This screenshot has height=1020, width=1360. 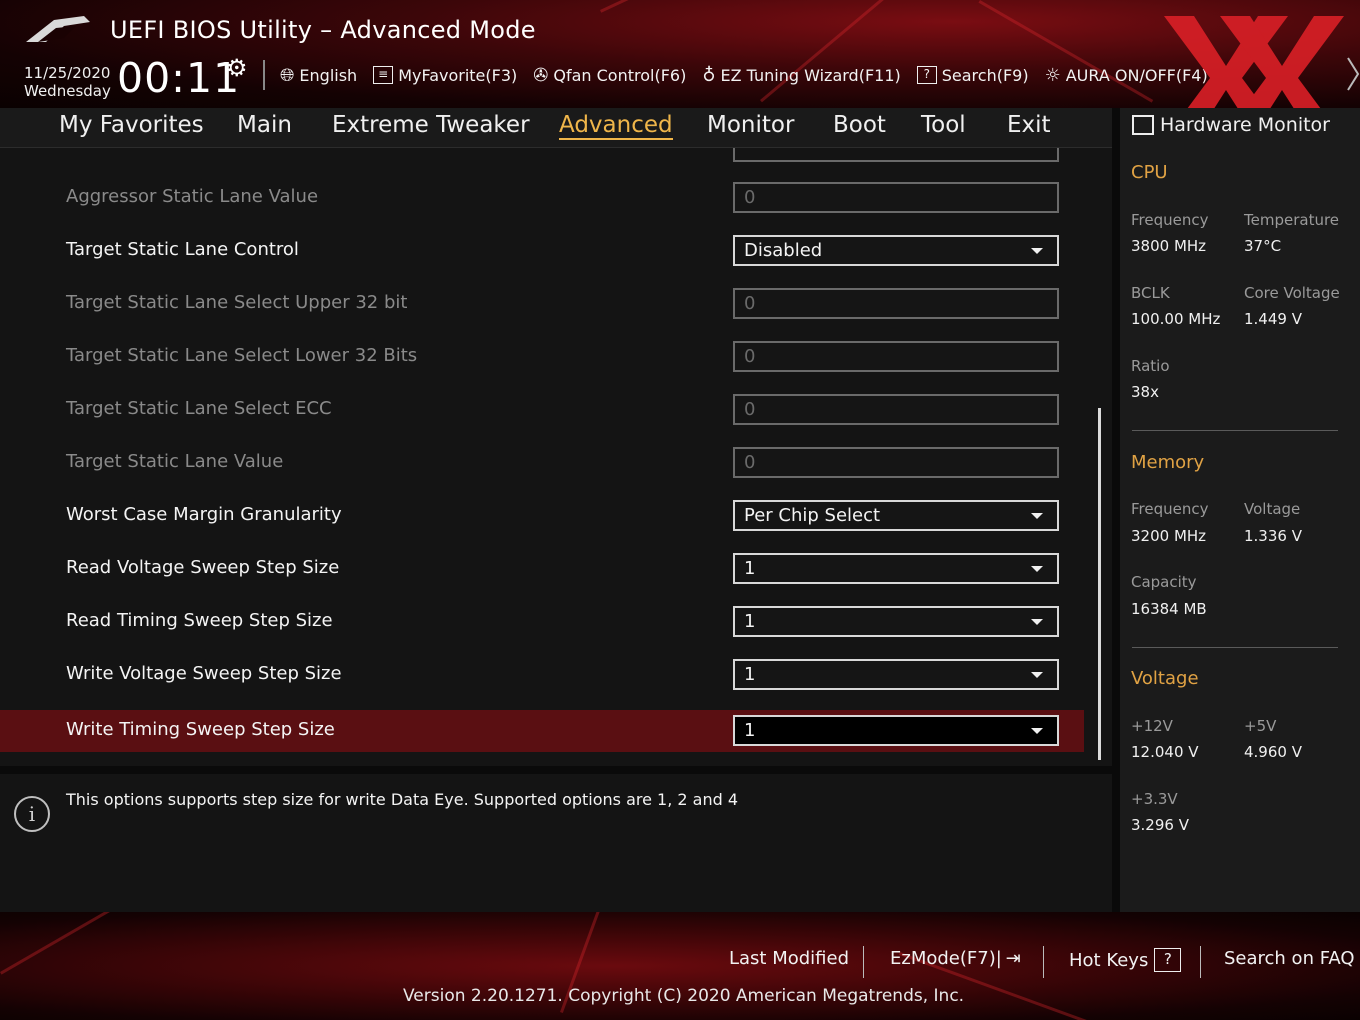 What do you see at coordinates (985, 75) in the screenshot?
I see `search-label: Search(F9)` at bounding box center [985, 75].